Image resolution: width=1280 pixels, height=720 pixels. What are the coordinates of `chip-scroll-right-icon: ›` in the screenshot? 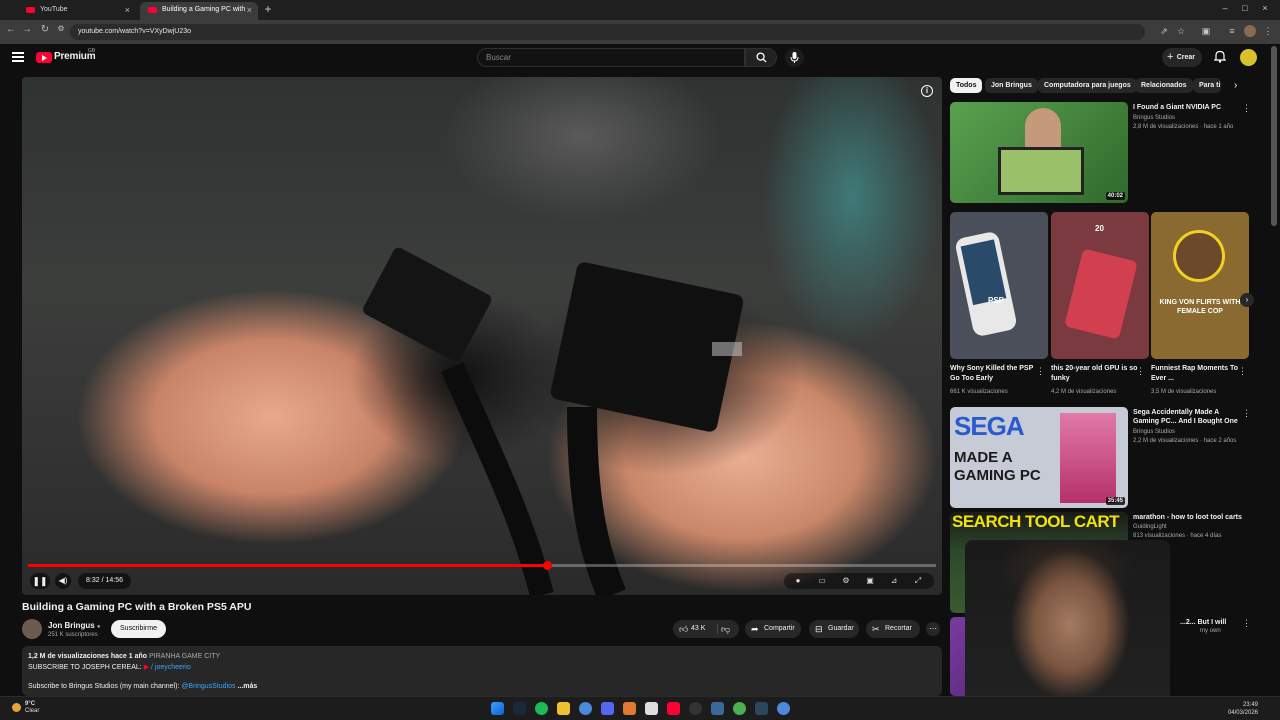 It's located at (1235, 85).